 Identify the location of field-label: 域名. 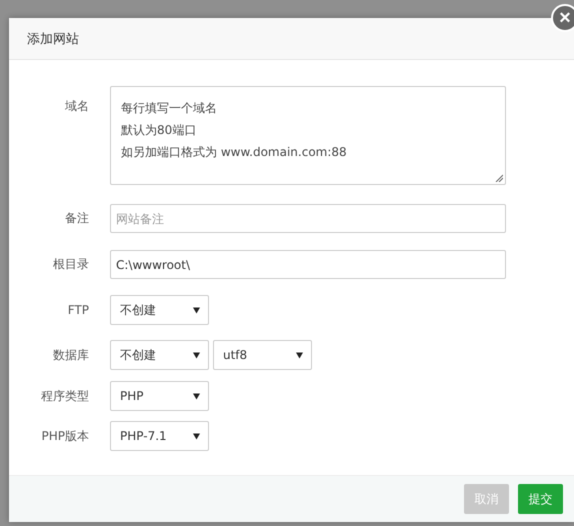
(76, 106).